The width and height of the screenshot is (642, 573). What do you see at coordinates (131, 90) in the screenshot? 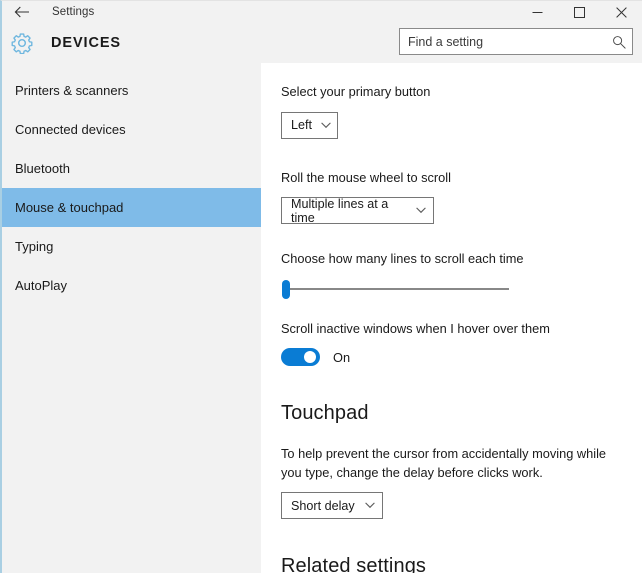
I see `sidebar-item-printers-scanners: Printers & scanners` at bounding box center [131, 90].